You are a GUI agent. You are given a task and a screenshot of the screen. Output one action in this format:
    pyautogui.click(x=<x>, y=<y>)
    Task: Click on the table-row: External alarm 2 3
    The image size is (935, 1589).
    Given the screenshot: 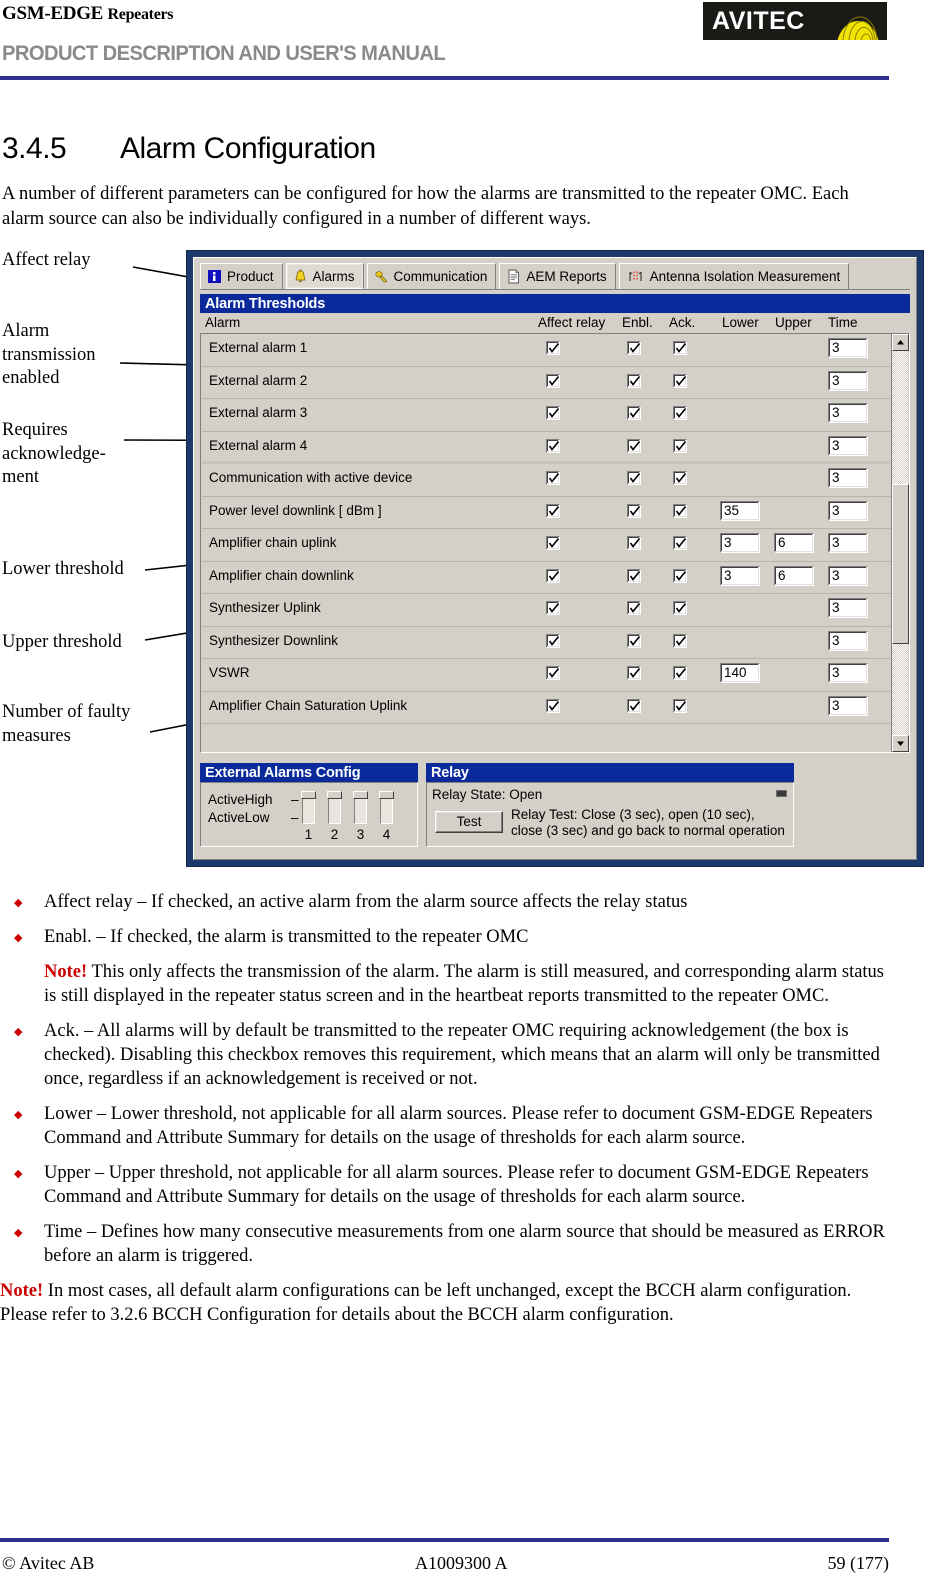 What is the action you would take?
    pyautogui.click(x=546, y=382)
    